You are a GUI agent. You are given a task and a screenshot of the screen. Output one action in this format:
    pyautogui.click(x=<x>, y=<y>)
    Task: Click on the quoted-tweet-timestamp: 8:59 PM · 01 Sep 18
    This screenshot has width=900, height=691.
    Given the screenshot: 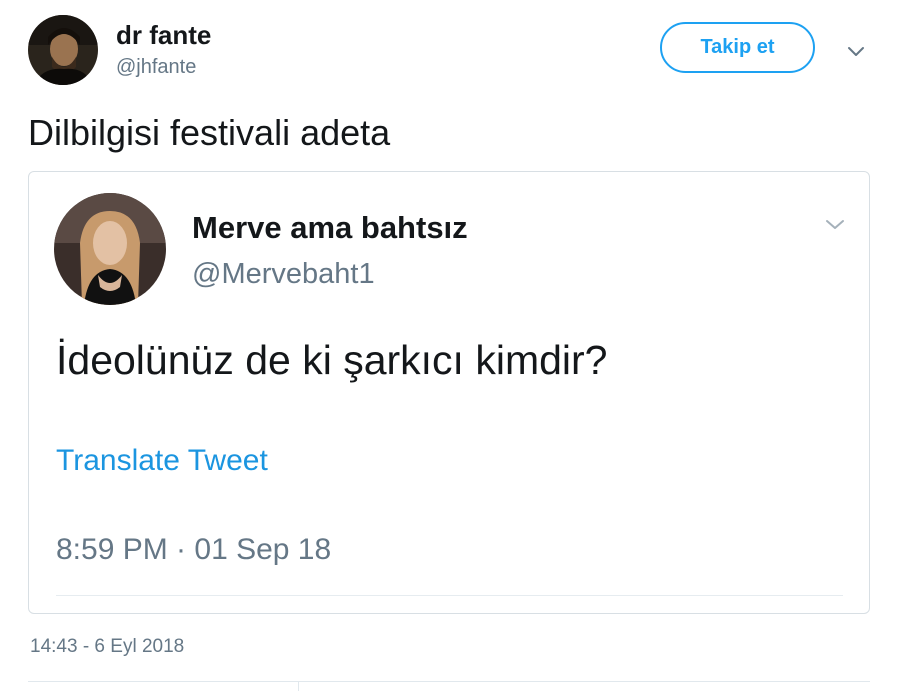 What is the action you would take?
    pyautogui.click(x=193, y=550)
    